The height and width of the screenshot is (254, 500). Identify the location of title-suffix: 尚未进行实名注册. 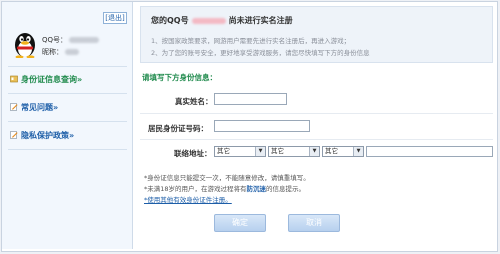
(260, 20).